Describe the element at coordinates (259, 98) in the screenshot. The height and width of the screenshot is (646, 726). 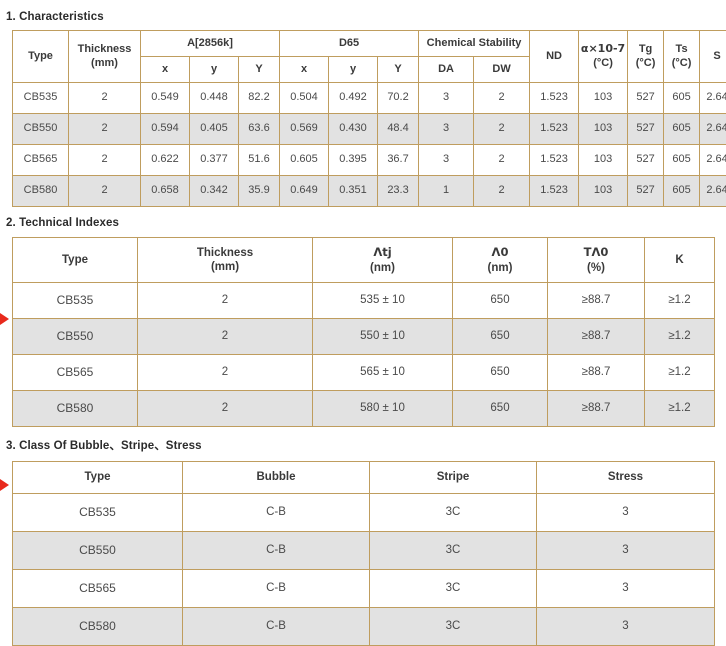
I see `cell-a-Y: 82.2` at that location.